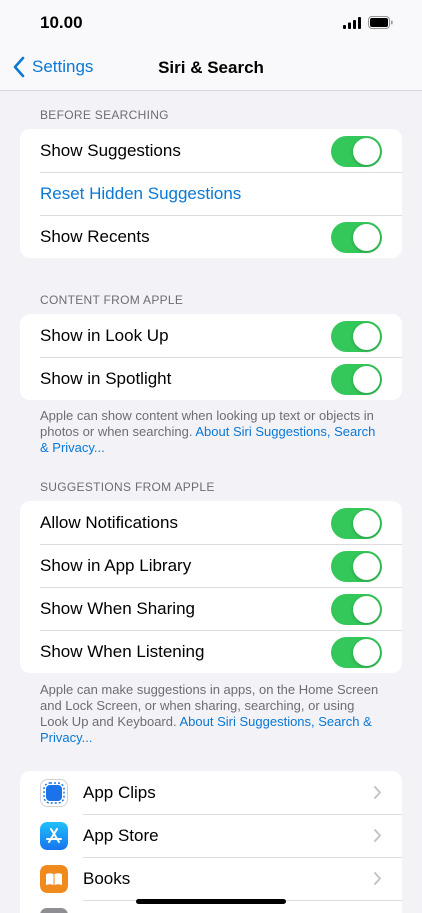  I want to click on reset-hidden-suggestions-row: Reset Hidden Suggestions, so click(211, 193).